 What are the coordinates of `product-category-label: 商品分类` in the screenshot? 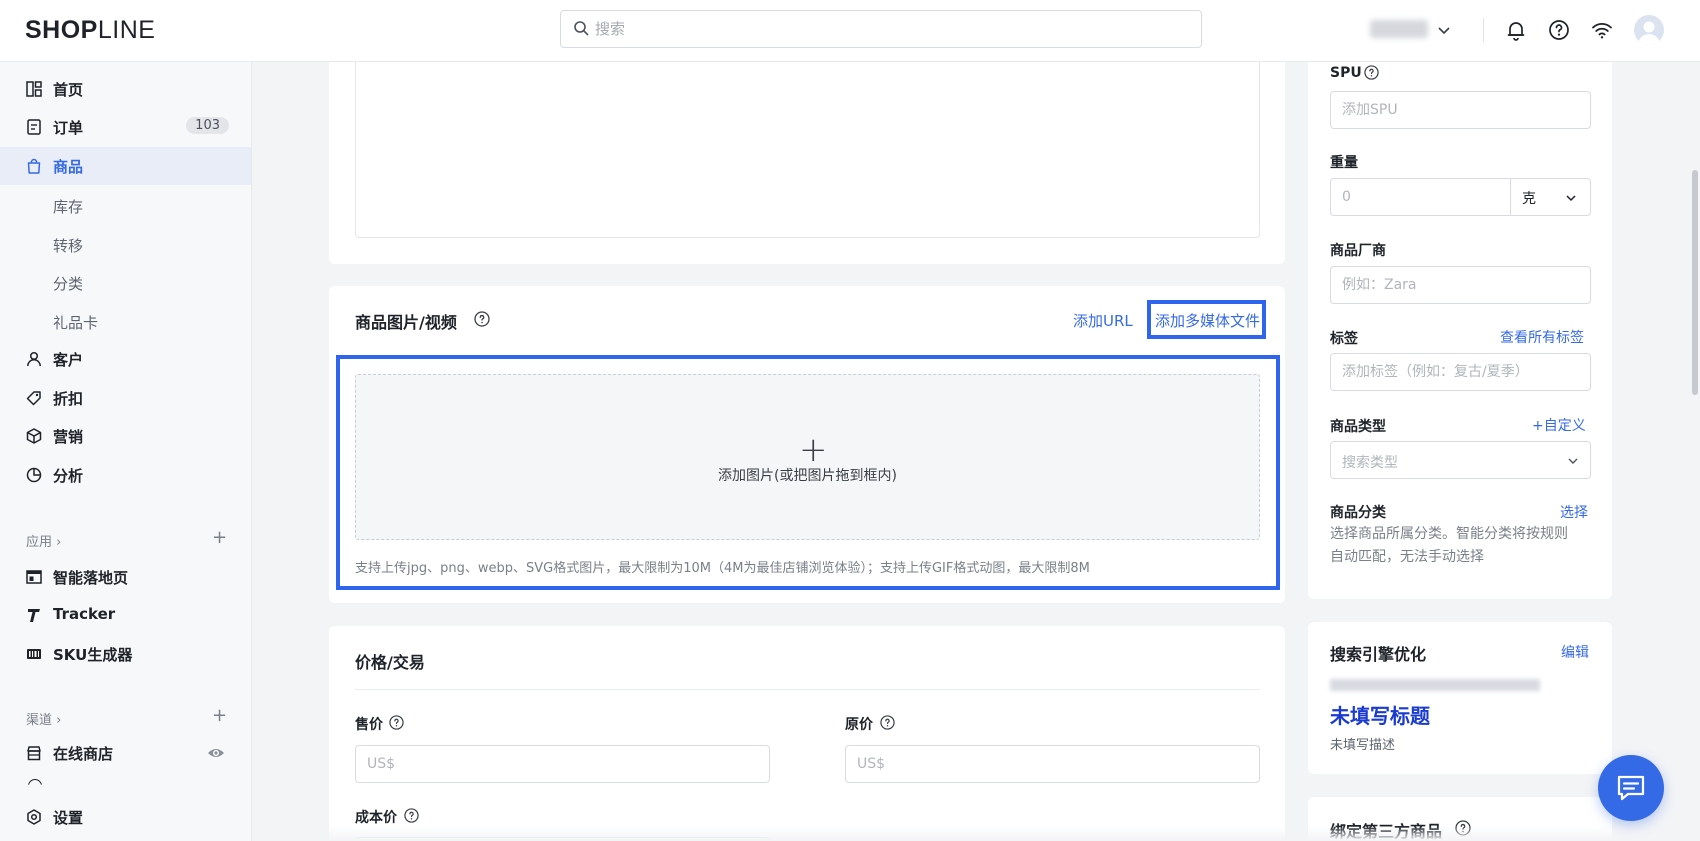 It's located at (1358, 513).